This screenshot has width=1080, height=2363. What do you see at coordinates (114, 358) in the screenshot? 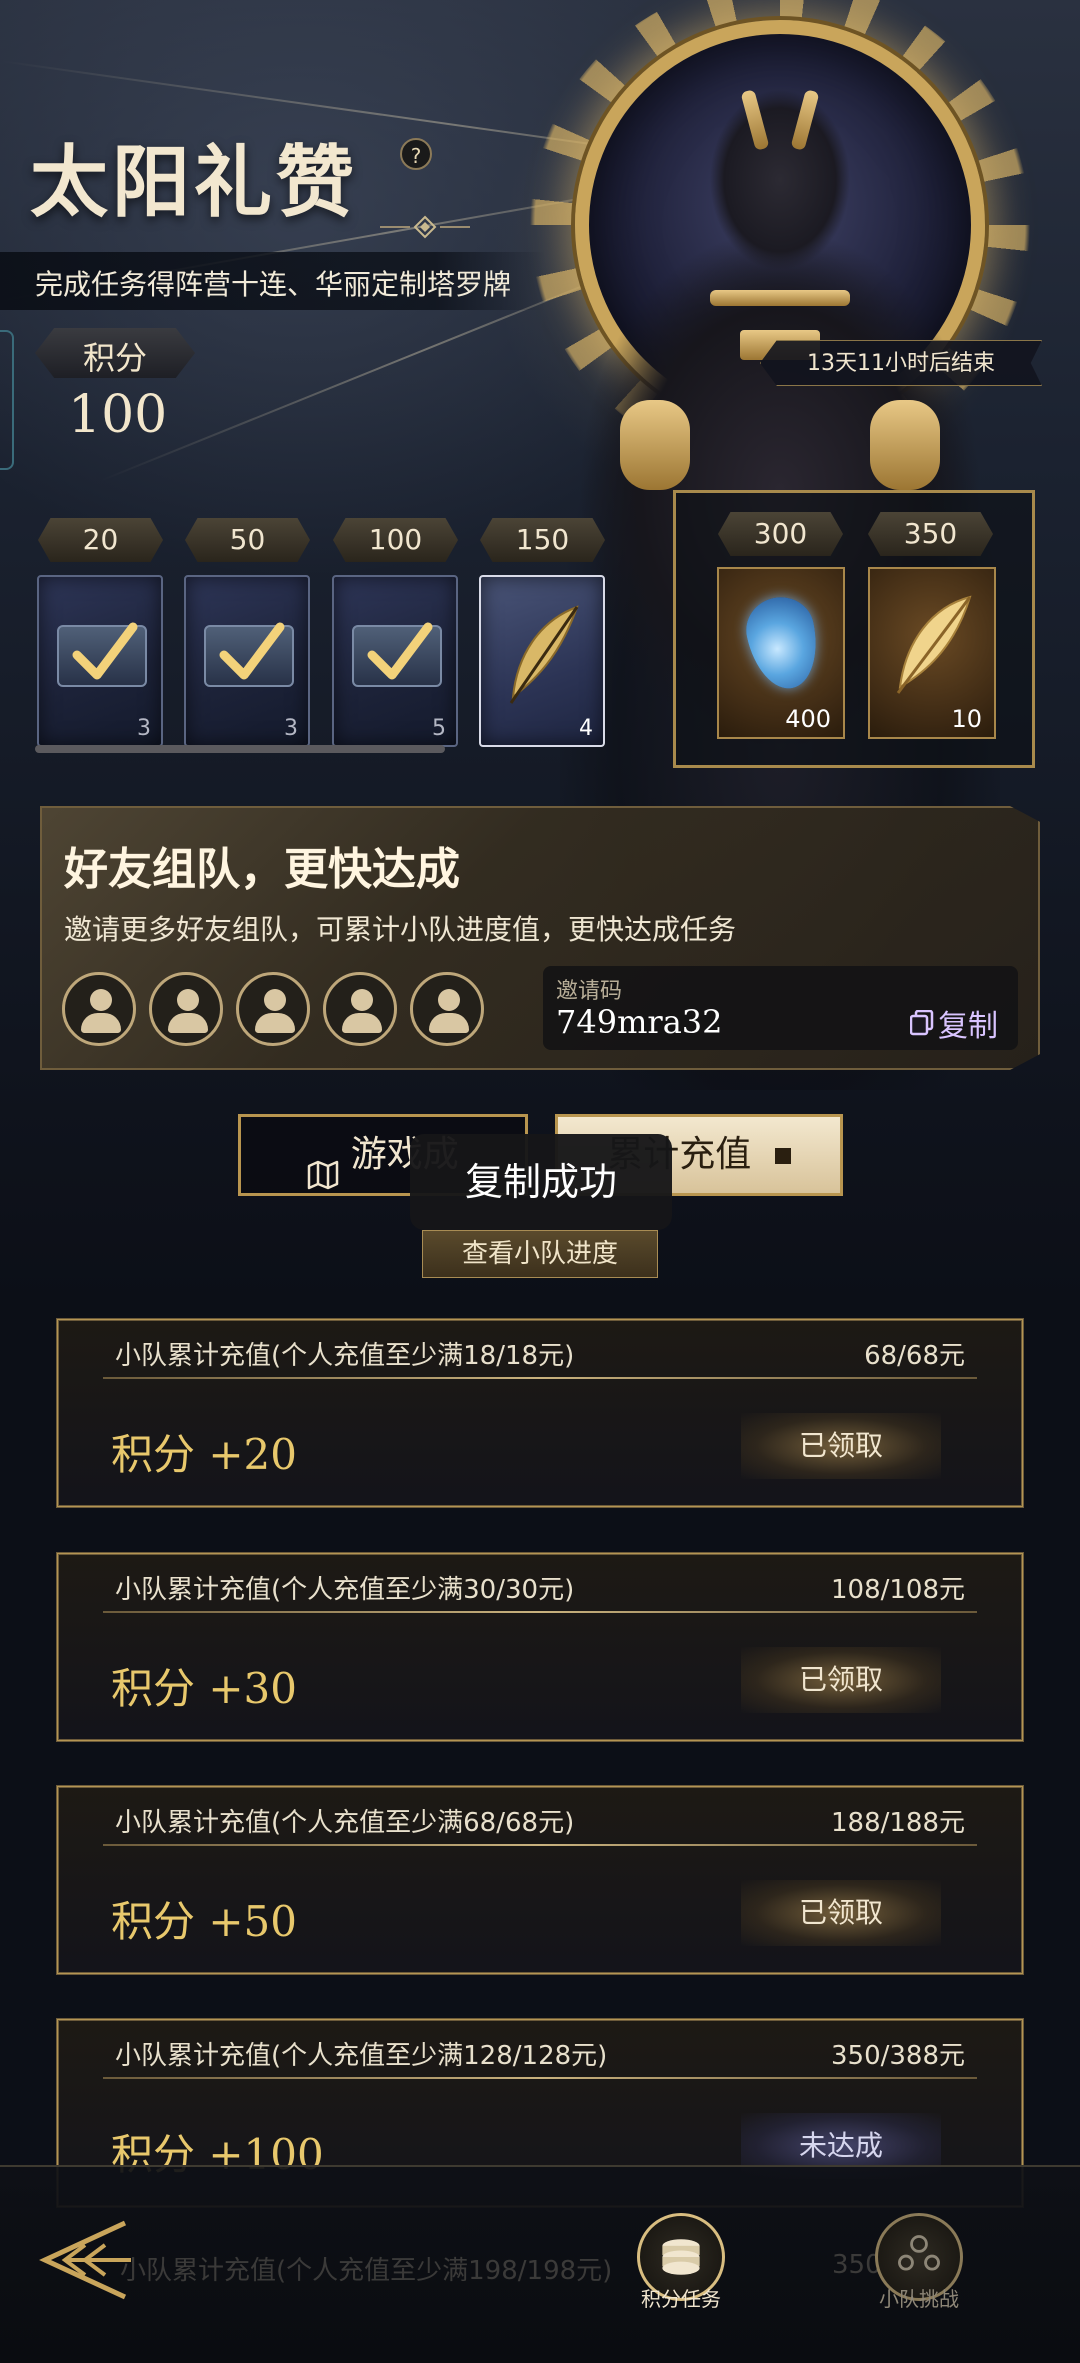
I see `points-label: 积分` at bounding box center [114, 358].